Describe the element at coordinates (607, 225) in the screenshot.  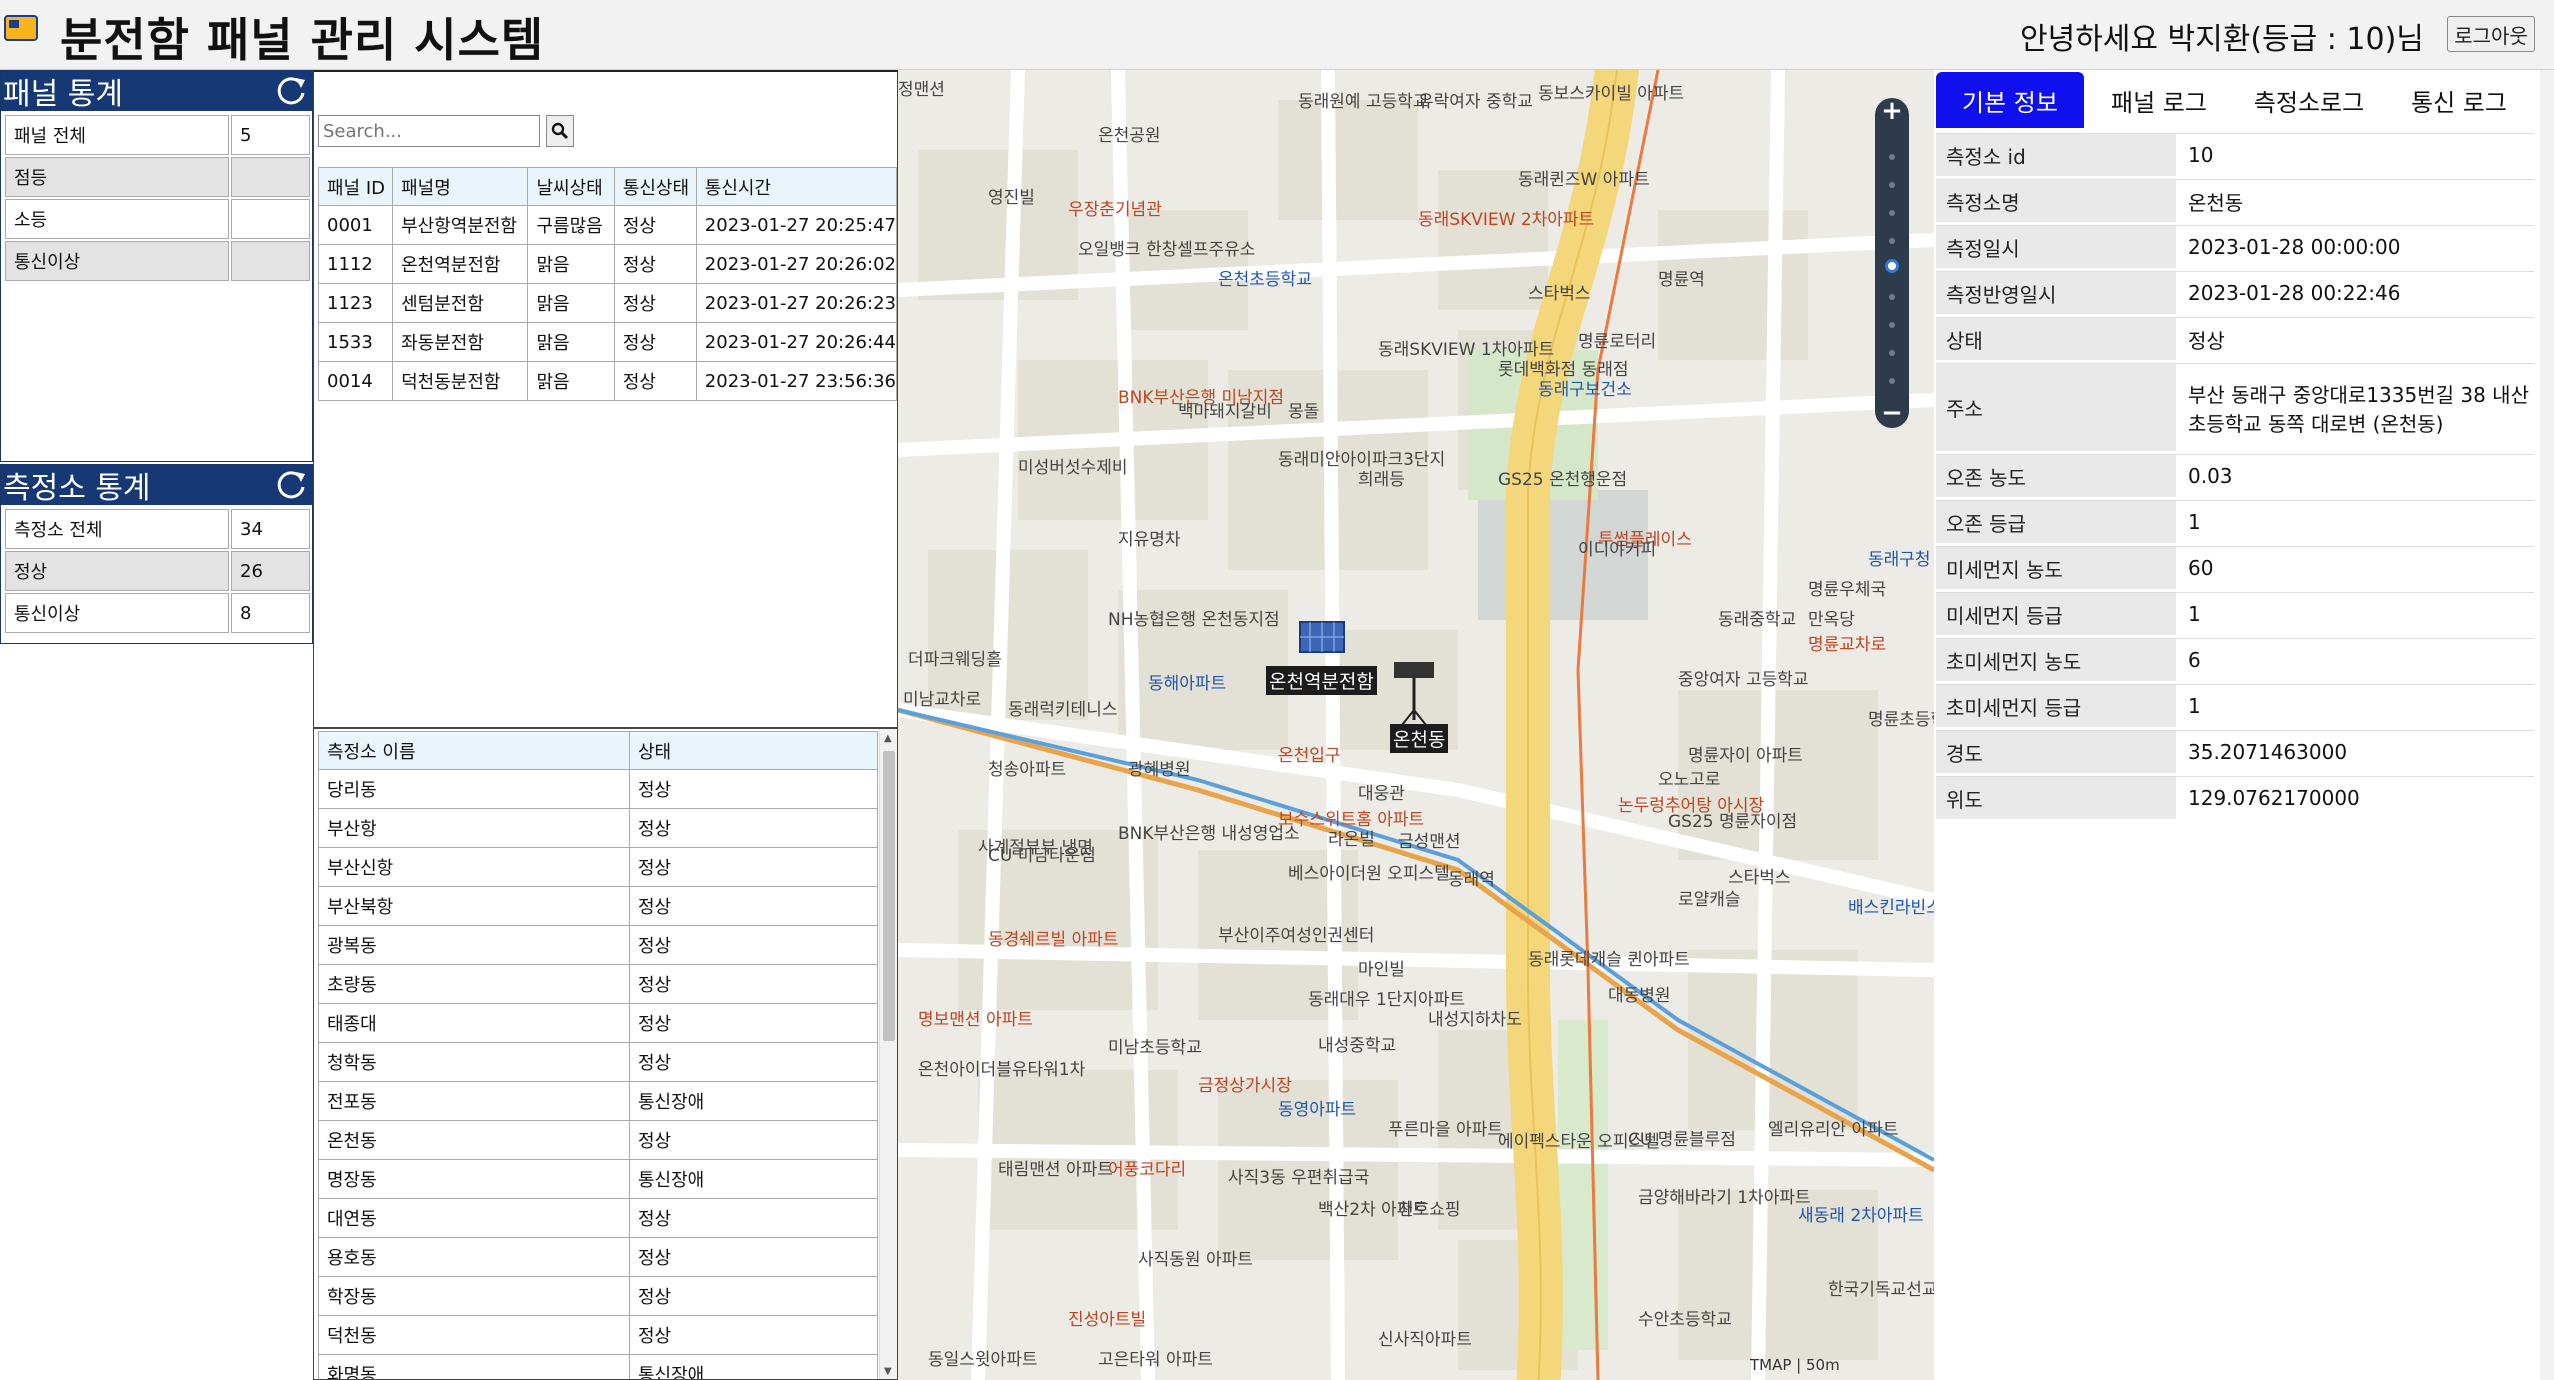
I see `table-row: 0001 부산항역분전함 구름많음 정상 2023-01-27 20:25:47` at that location.